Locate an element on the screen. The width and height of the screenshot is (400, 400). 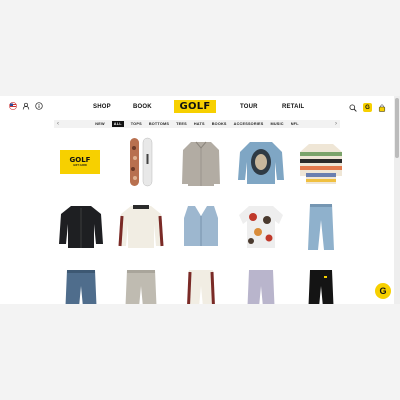
product-track-pants is located at coordinates (201, 284).